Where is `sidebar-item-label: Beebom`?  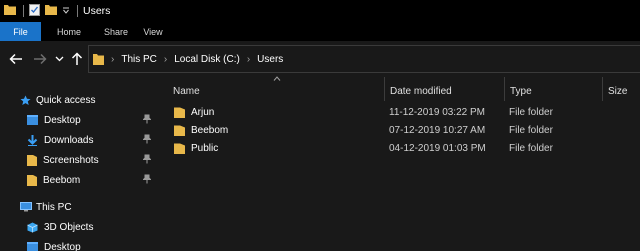 sidebar-item-label: Beebom is located at coordinates (62, 180).